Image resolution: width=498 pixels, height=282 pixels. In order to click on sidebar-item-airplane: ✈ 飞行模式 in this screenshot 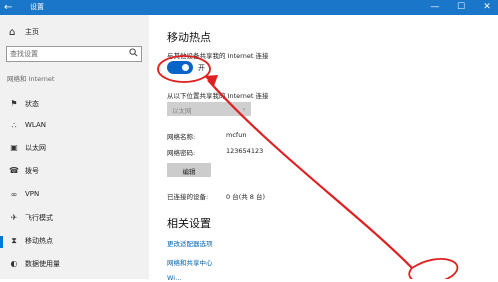, I will do `click(74, 219)`.